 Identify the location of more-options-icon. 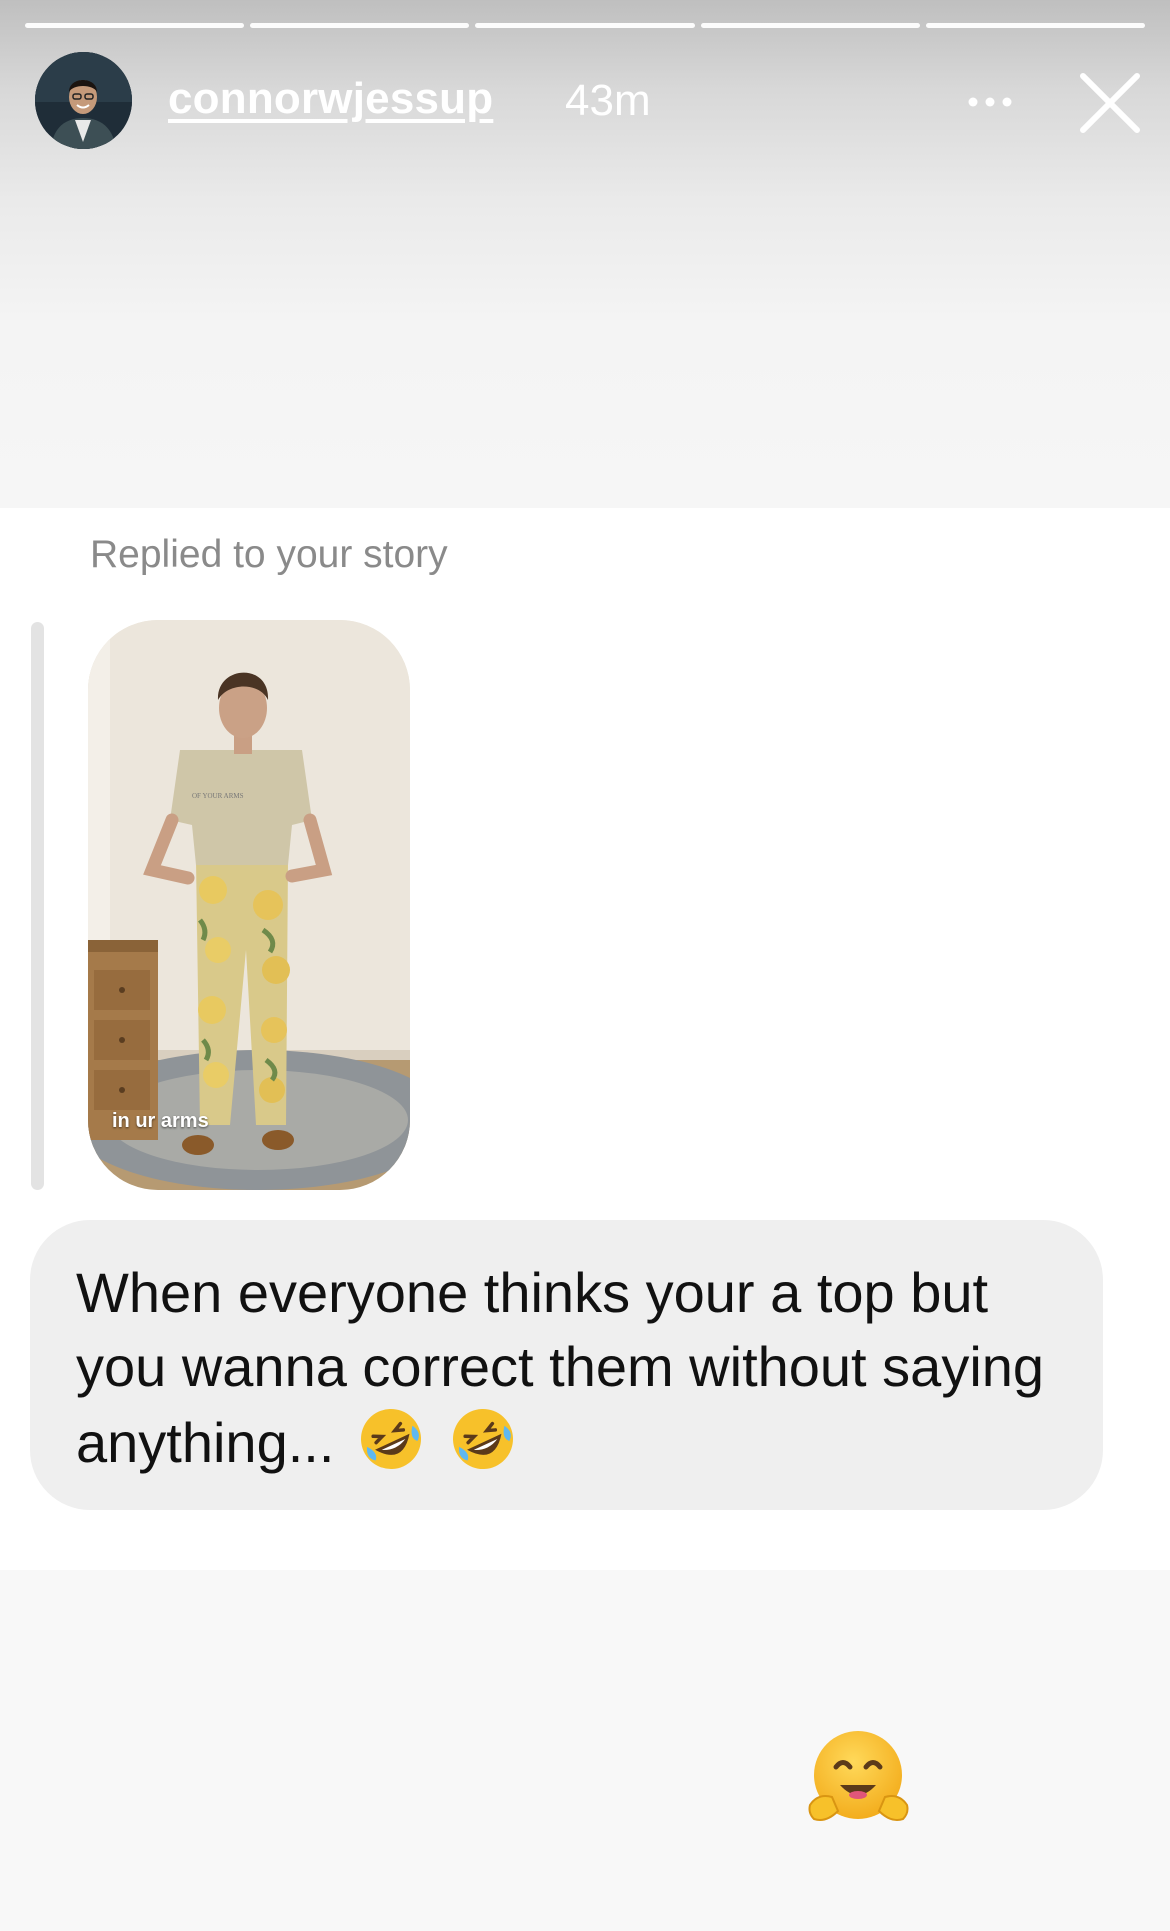
(990, 103).